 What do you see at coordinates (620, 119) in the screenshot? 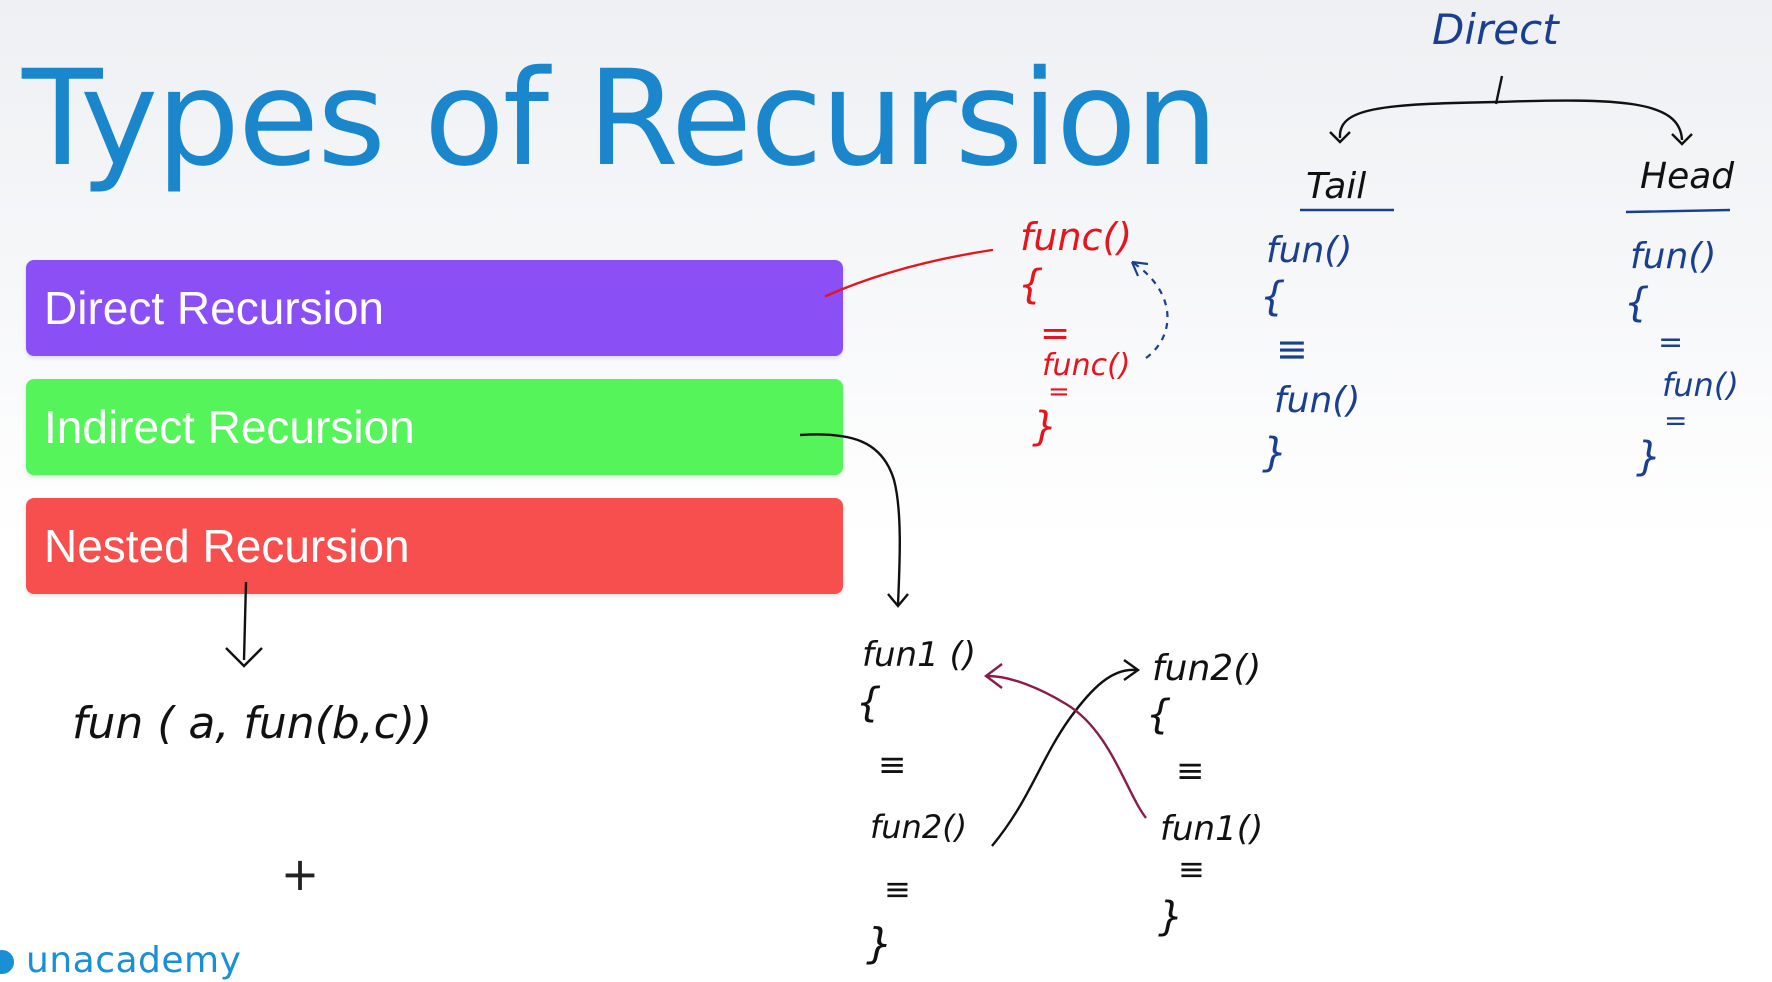
I see `slide-title: Types of Recursion` at bounding box center [620, 119].